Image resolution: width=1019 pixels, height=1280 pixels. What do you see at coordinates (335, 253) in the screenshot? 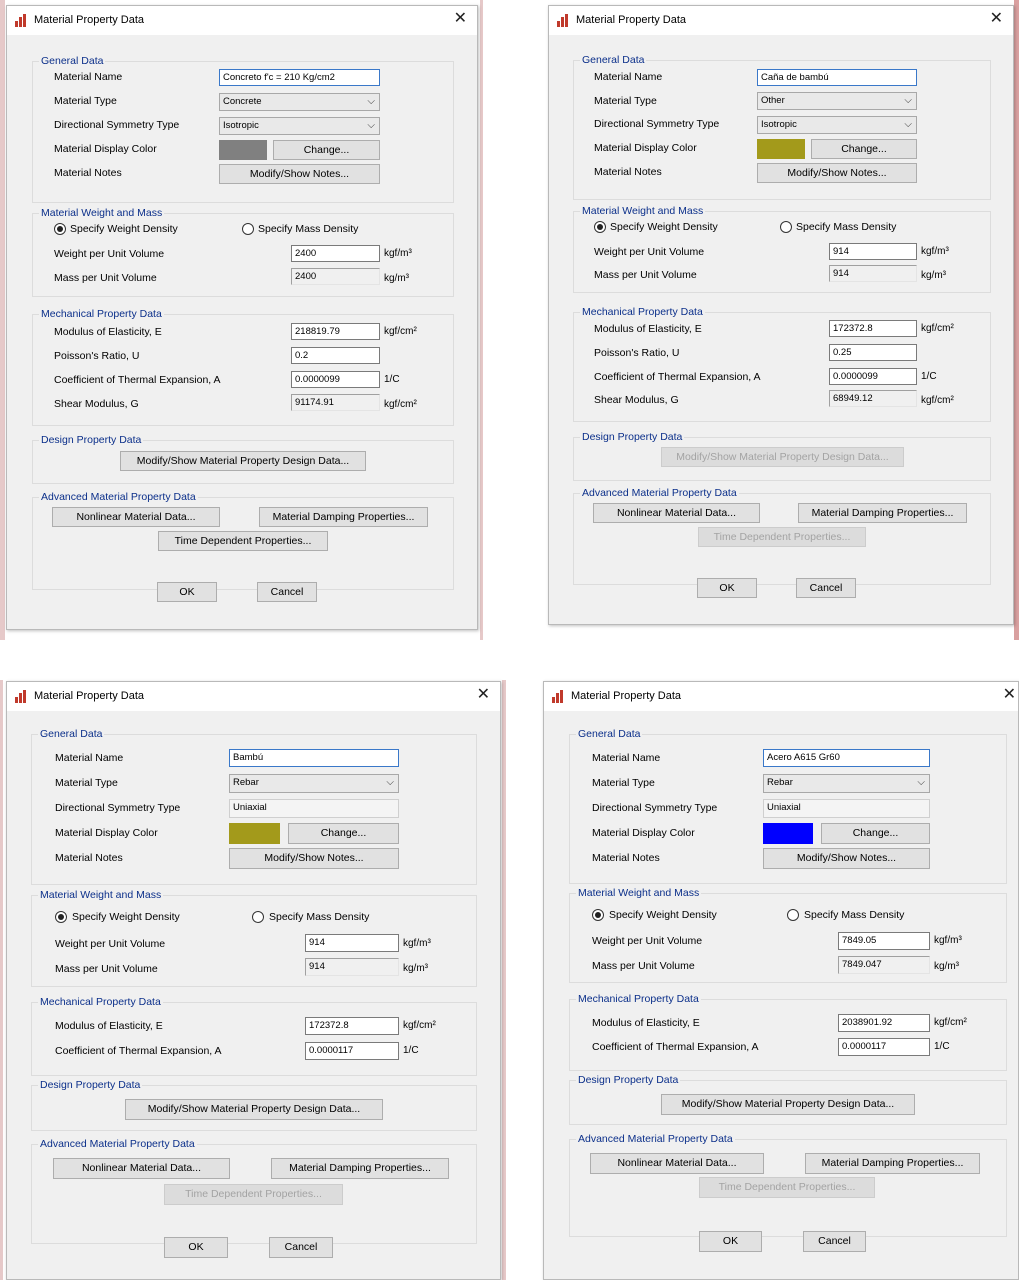
I see `weight-per-volume-input: 2400` at bounding box center [335, 253].